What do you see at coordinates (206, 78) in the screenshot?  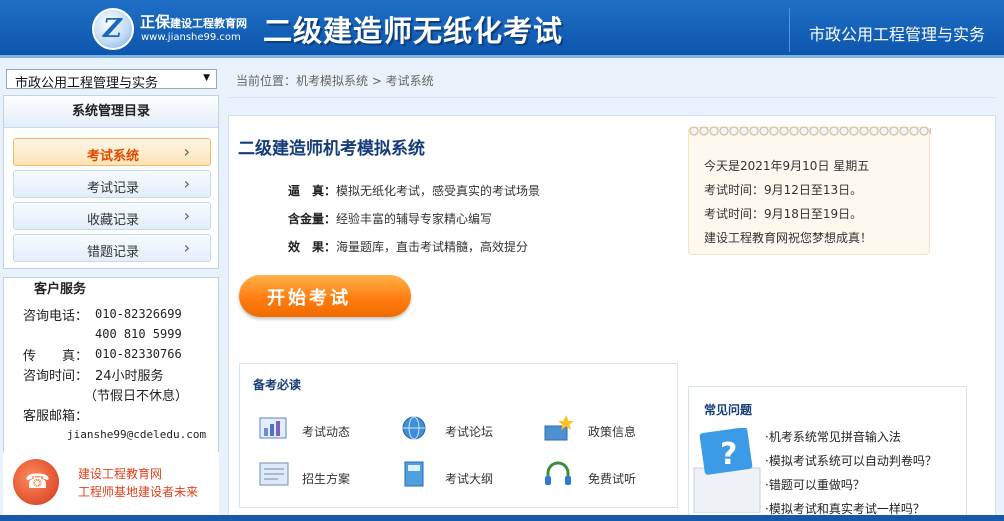 I see `dropdown-arrow-icon: ▼` at bounding box center [206, 78].